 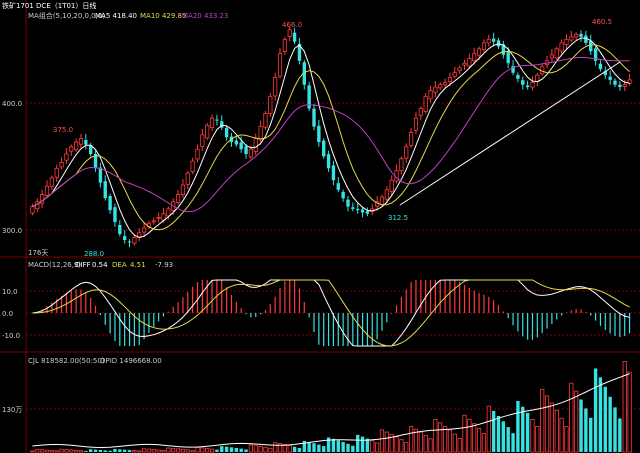 What do you see at coordinates (163, 16) in the screenshot?
I see `ma10-value: MA10 429.85` at bounding box center [163, 16].